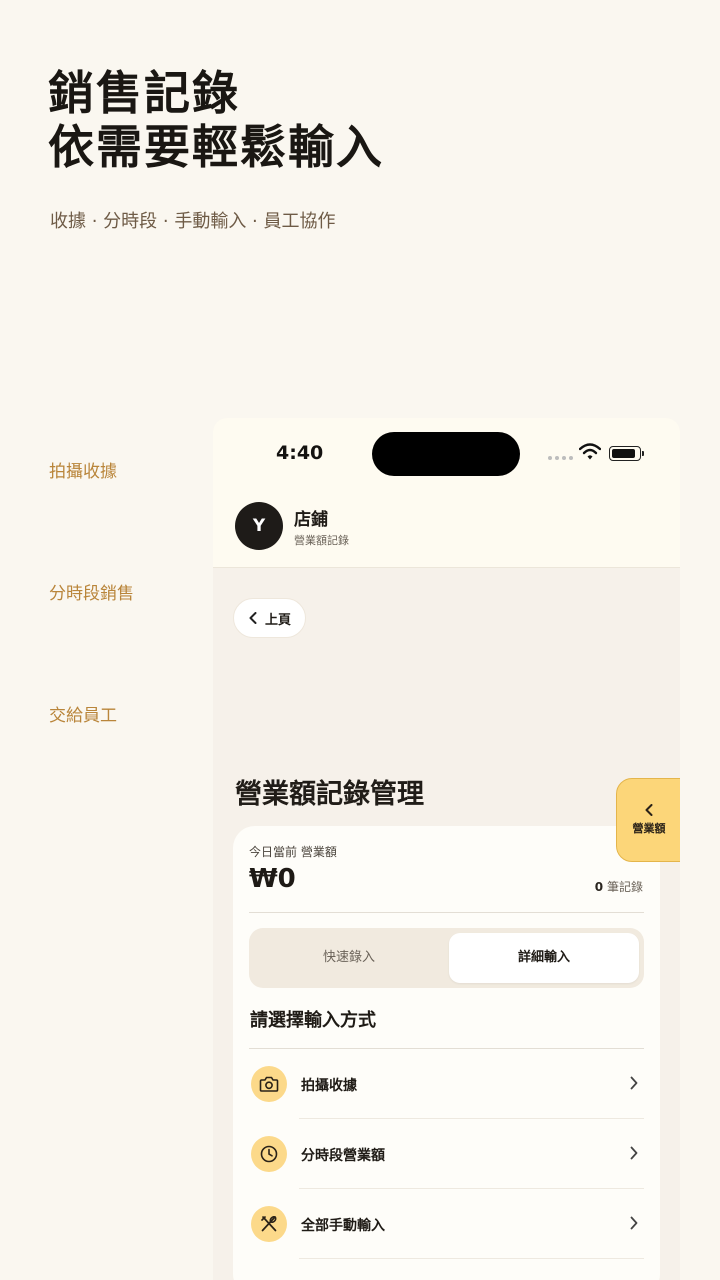  What do you see at coordinates (272, 879) in the screenshot?
I see `today-sales-amount: ₩0` at bounding box center [272, 879].